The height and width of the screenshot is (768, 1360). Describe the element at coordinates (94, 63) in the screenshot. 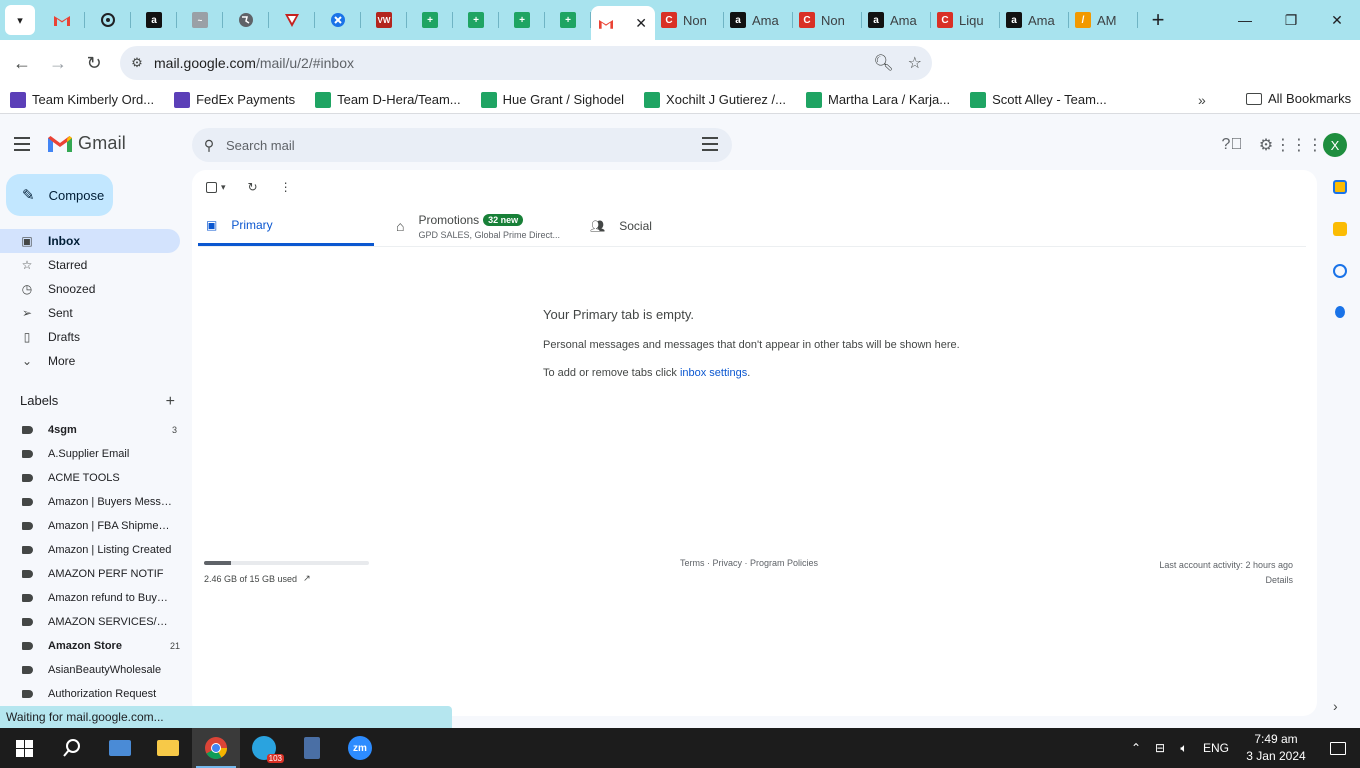

I see `reload-button: ↻` at that location.